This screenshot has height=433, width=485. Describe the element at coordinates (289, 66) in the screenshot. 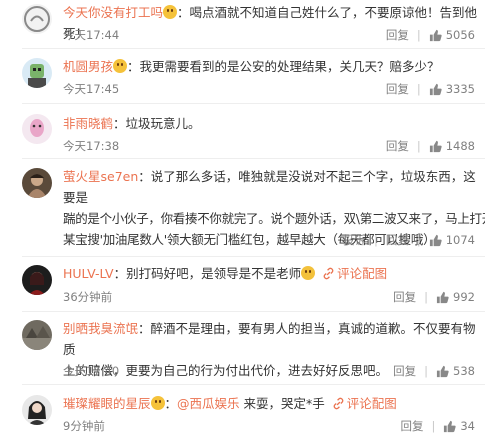

I see `comment-text: 我更需要看到的是公安的处理结果，关几天？赔多少？` at that location.